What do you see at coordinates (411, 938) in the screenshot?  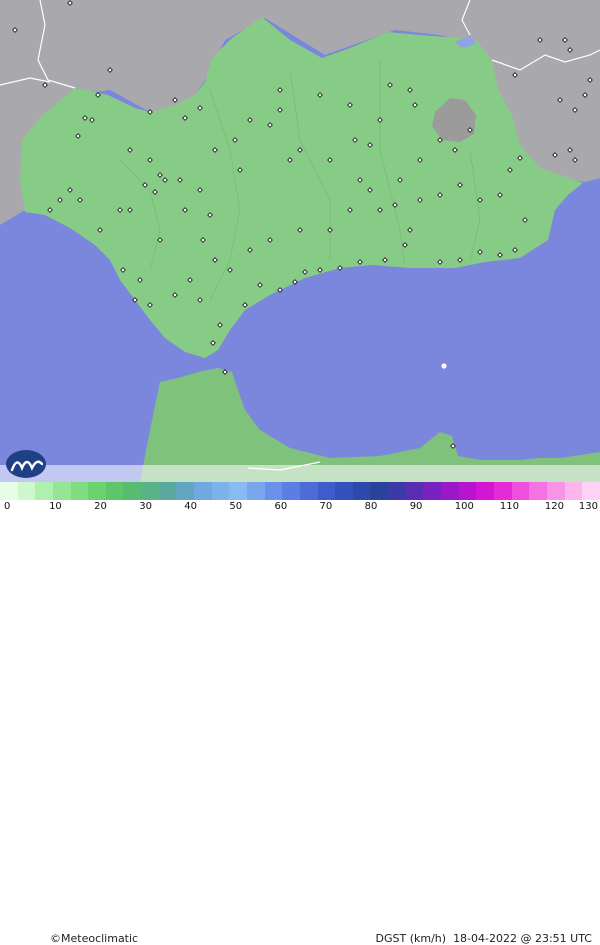 I see `variable-label: DGST (km/h)` at bounding box center [411, 938].